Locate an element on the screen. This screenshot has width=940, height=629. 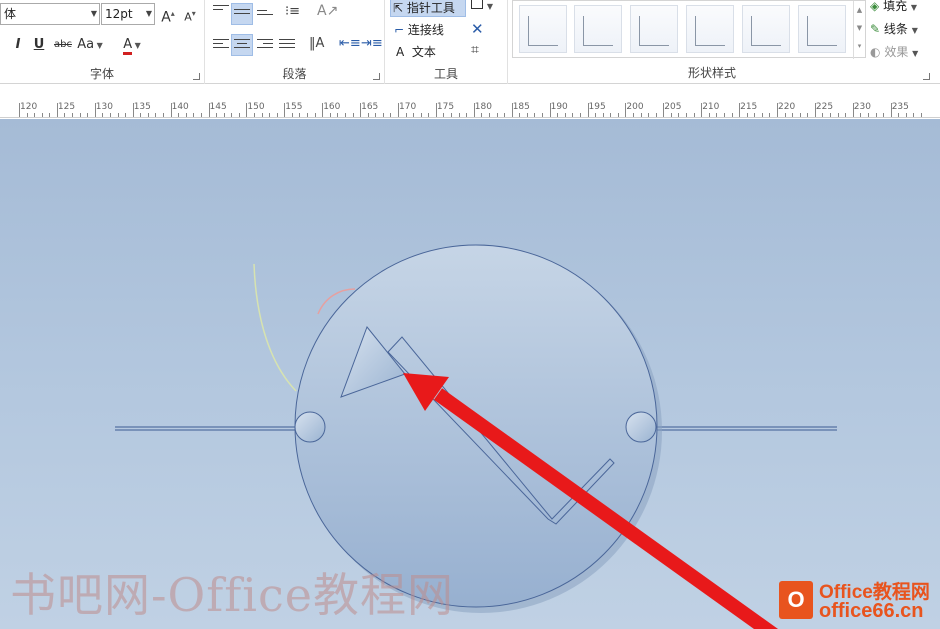
align-center-button is located at coordinates (242, 45).